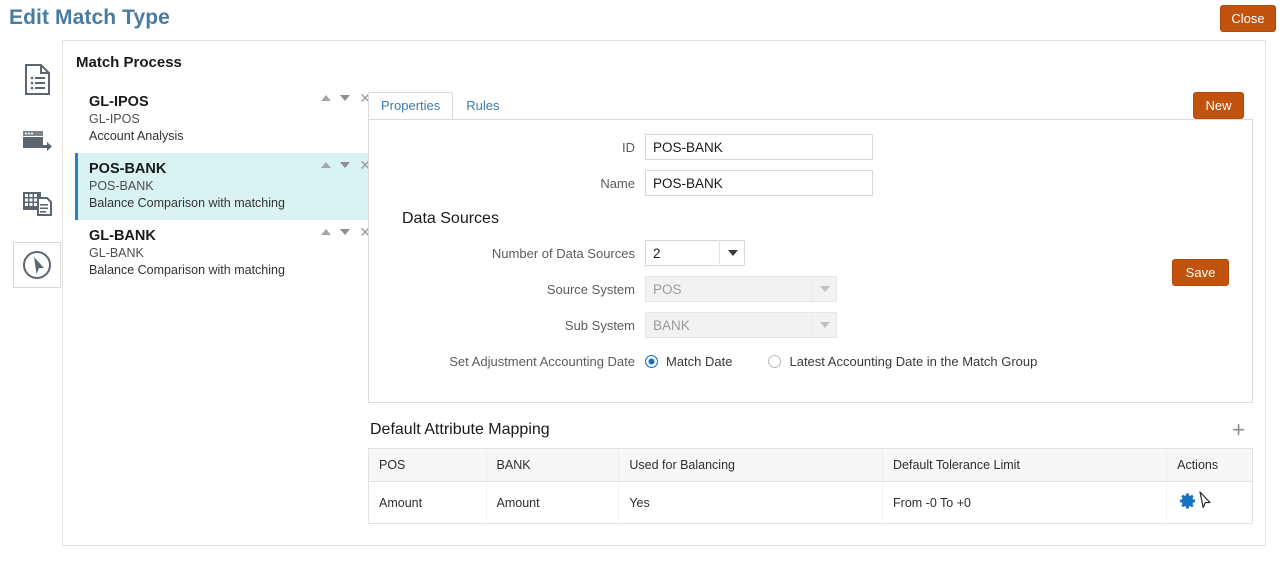 The height and width of the screenshot is (584, 1283). I want to click on sidebar-item-card-export, so click(37, 141).